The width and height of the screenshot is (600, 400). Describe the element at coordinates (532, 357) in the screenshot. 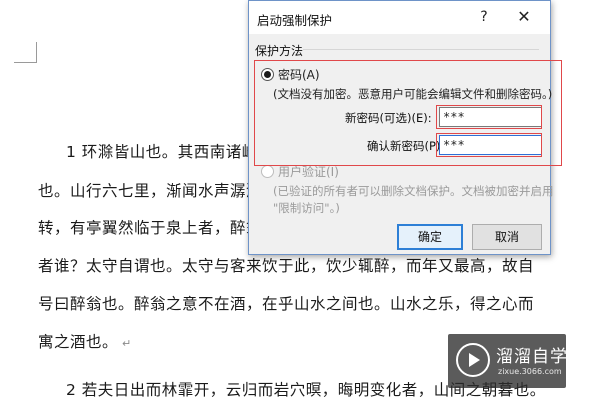

I see `watermark-title: 溜溜自学` at that location.